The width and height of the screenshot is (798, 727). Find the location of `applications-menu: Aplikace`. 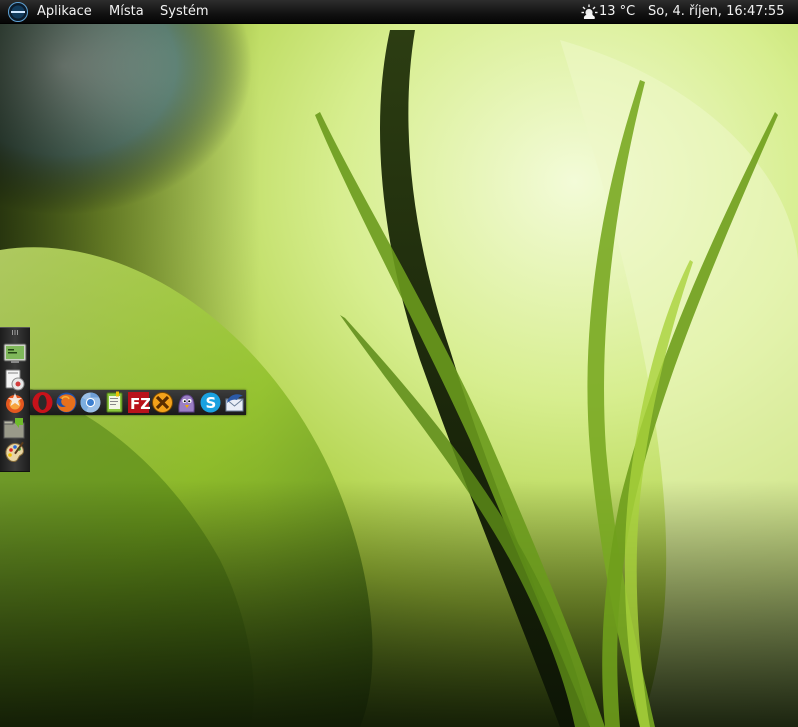

applications-menu: Aplikace is located at coordinates (64, 12).